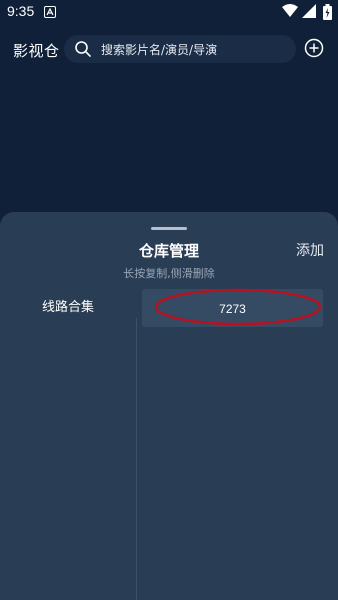 The image size is (338, 600). I want to click on search-input: 搜索影片名/演员/导演, so click(180, 49).